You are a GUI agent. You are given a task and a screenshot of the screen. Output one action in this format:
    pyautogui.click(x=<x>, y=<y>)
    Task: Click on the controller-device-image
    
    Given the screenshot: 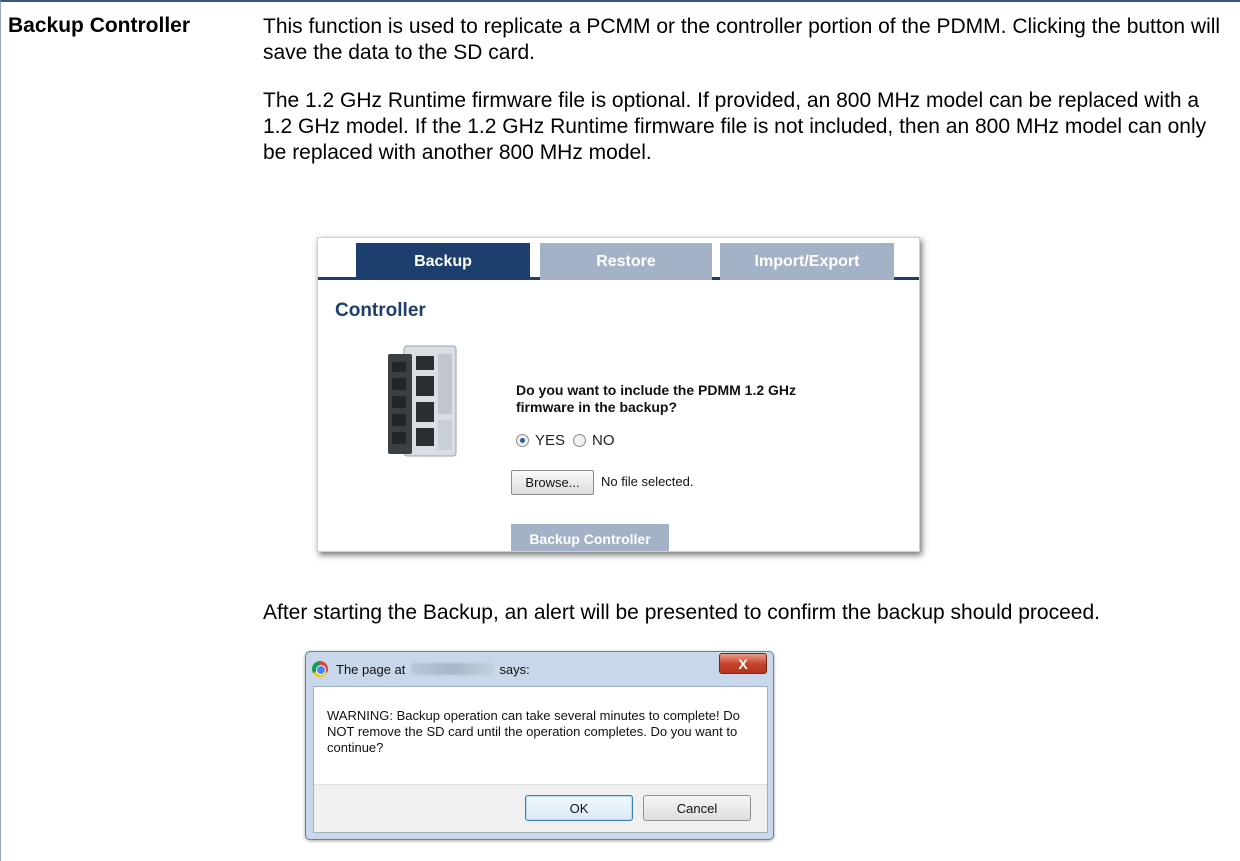 What is the action you would take?
    pyautogui.click(x=422, y=401)
    